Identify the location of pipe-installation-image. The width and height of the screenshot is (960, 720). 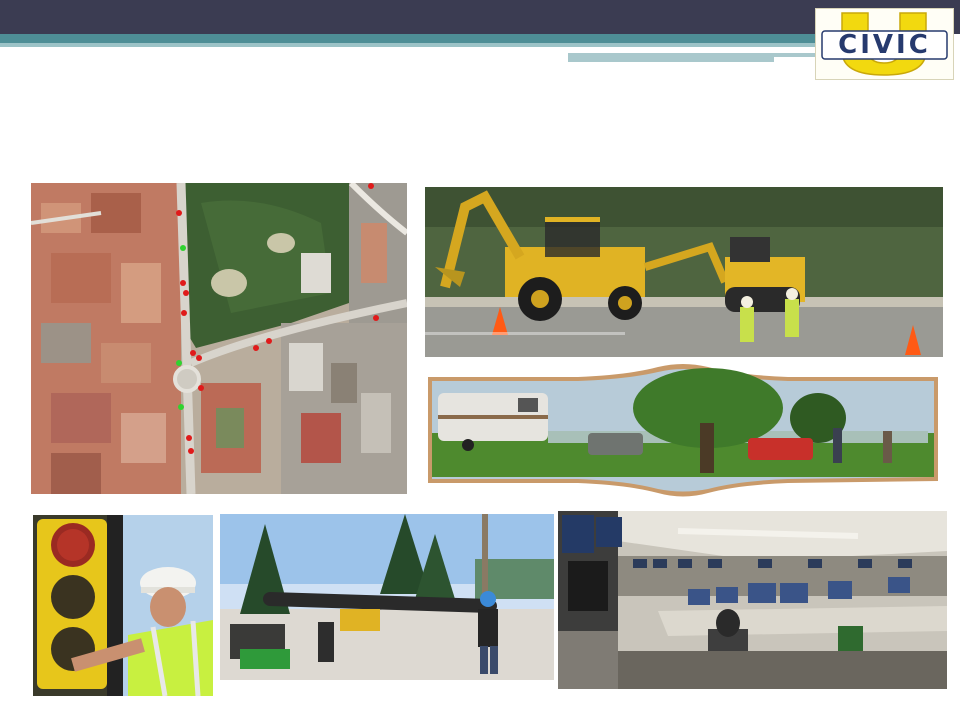
(387, 597).